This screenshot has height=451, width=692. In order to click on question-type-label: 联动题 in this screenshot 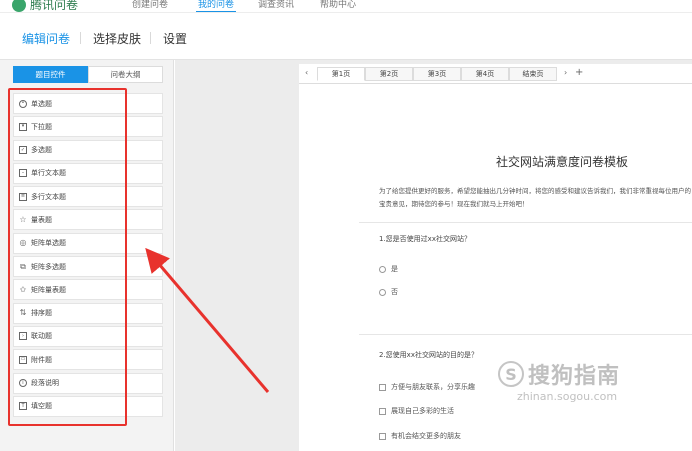, I will do `click(41, 336)`.